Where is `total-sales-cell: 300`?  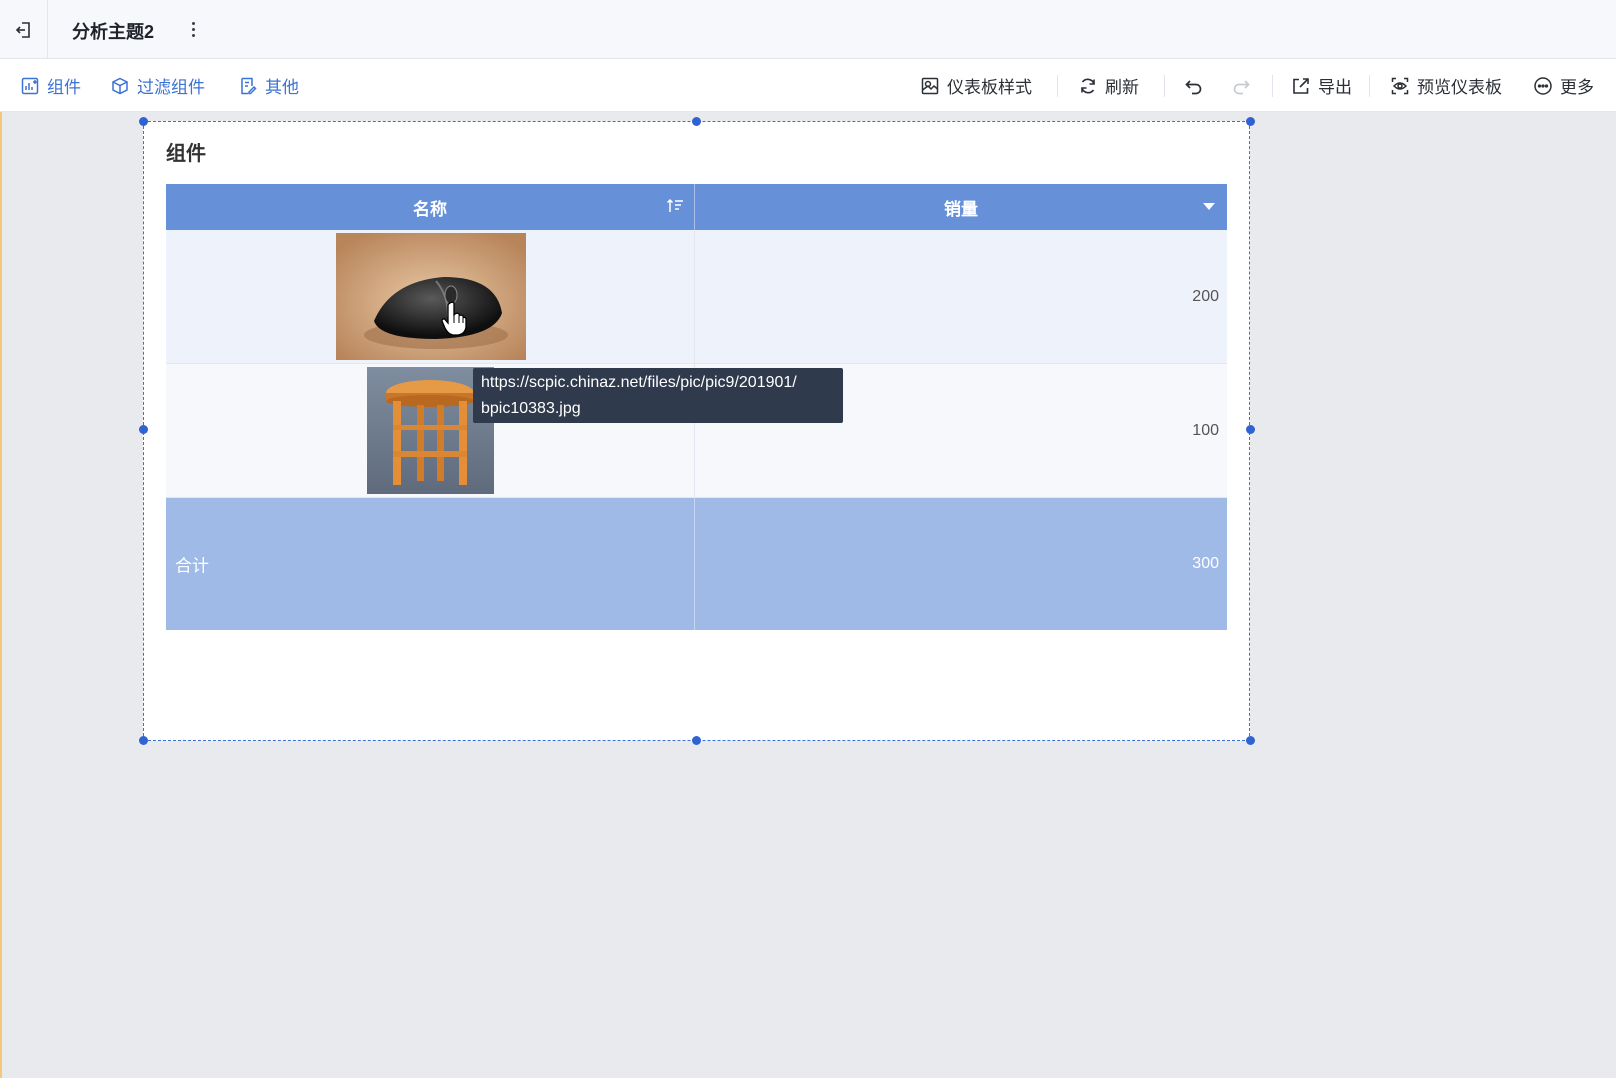
total-sales-cell: 300 is located at coordinates (961, 564).